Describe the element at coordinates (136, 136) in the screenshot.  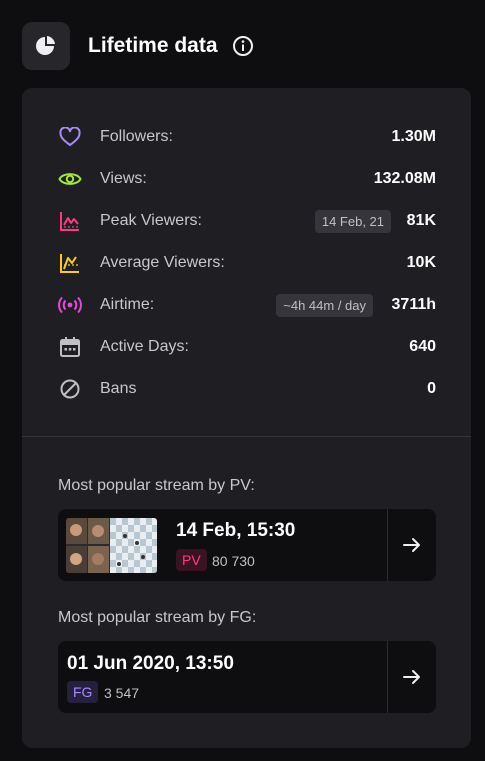
I see `stat-label: Followers:` at that location.